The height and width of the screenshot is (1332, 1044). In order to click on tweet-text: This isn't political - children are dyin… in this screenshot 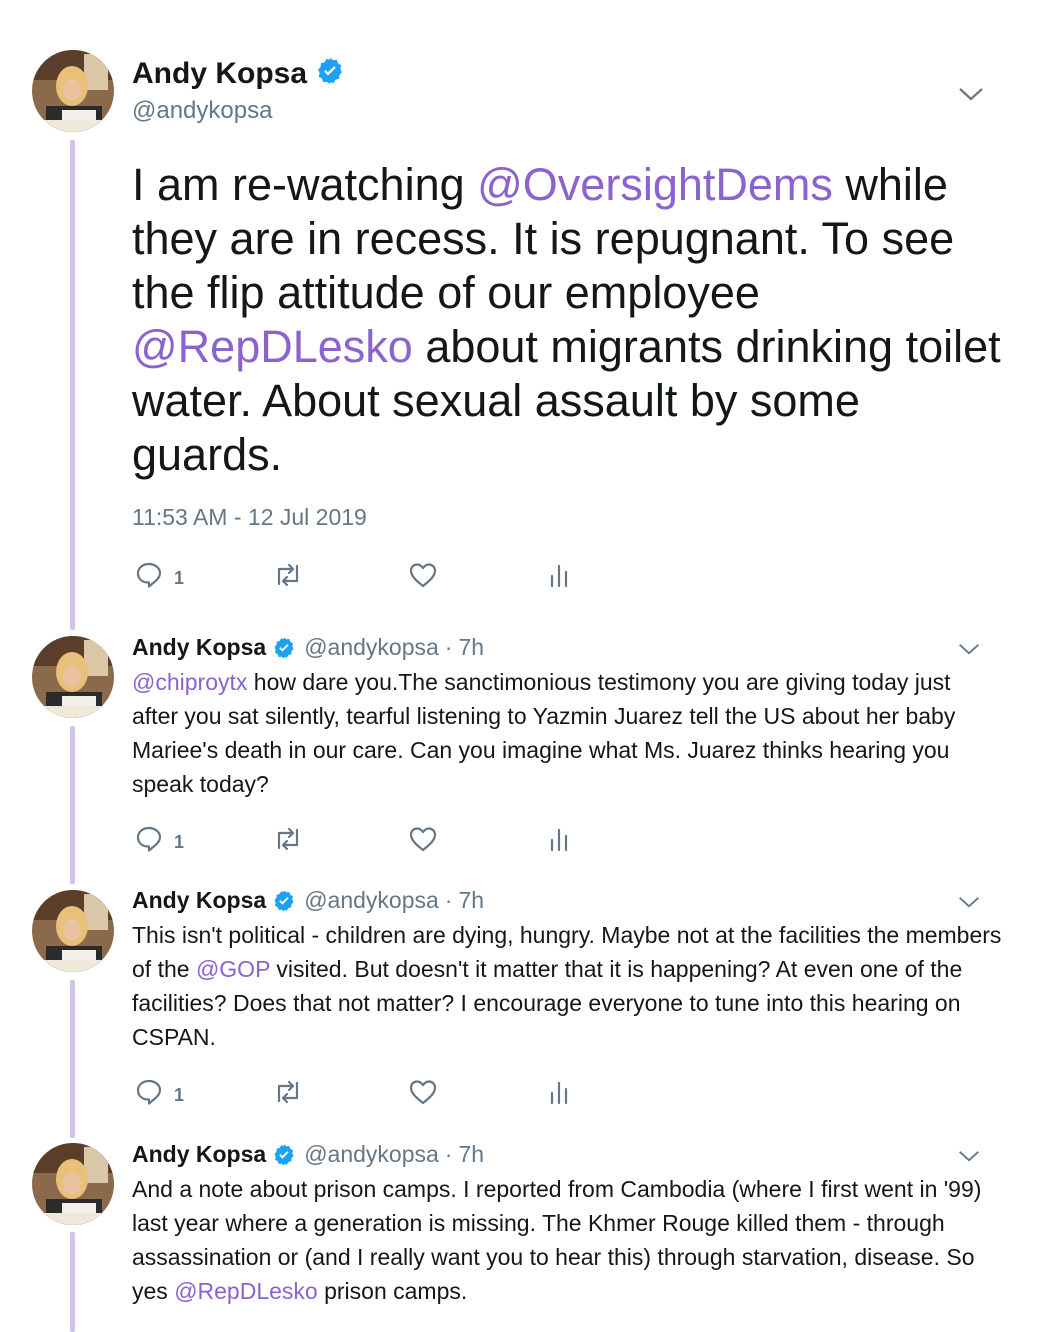, I will do `click(567, 986)`.